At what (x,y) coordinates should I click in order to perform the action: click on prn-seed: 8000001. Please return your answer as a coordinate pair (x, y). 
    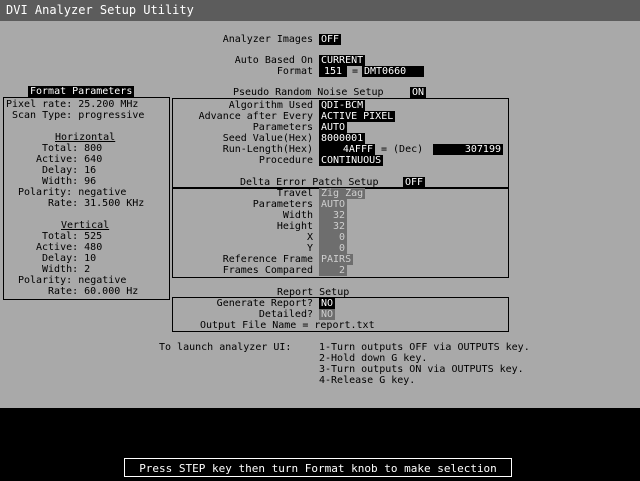
    Looking at the image, I should click on (342, 138).